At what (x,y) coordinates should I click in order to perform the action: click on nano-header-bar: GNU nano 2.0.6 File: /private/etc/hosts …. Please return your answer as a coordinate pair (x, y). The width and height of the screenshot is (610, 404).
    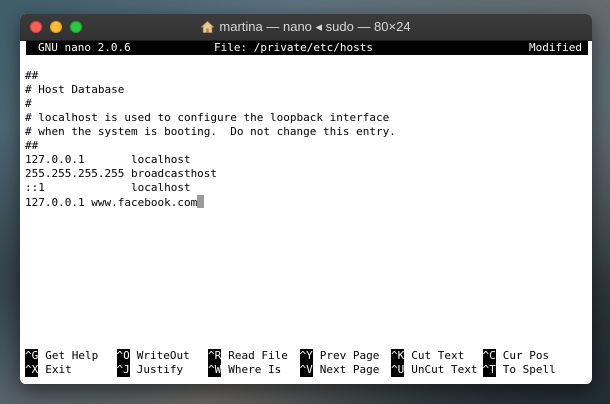
    Looking at the image, I should click on (307, 48).